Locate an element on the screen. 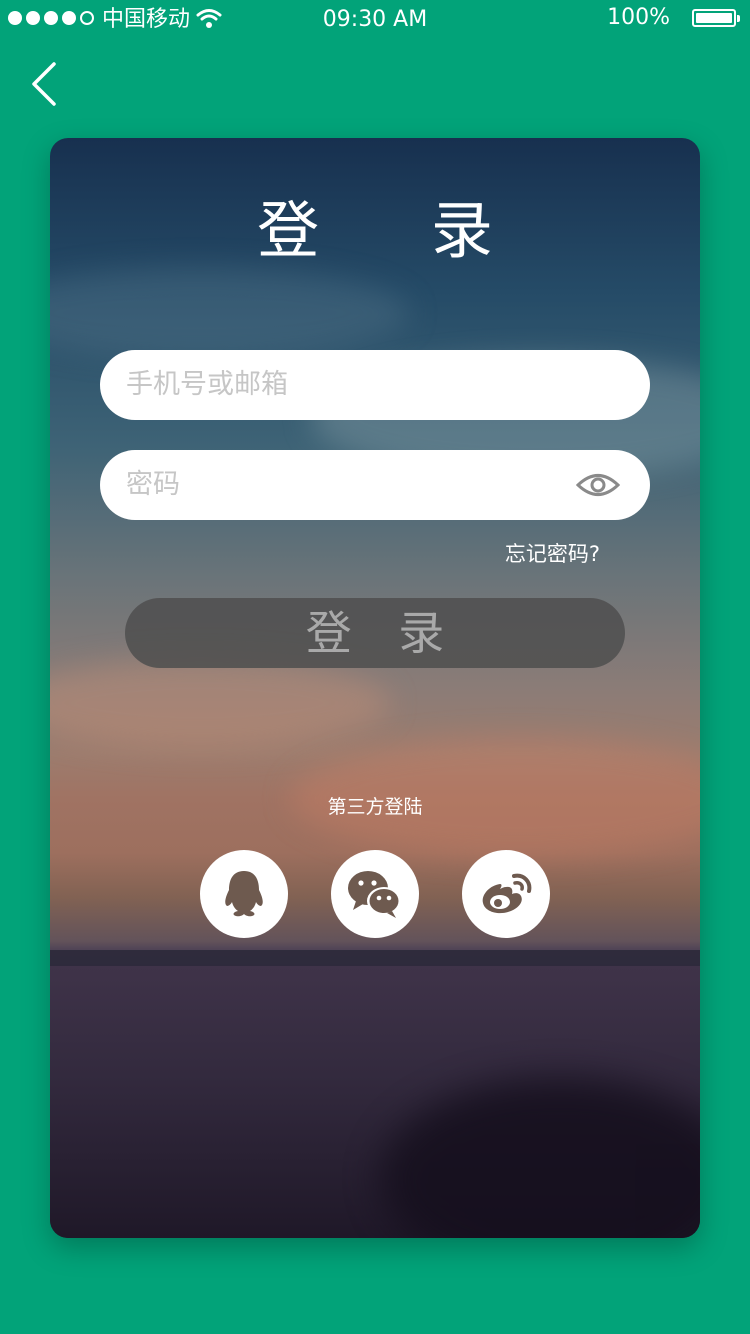 The height and width of the screenshot is (1334, 750). forgot-password-link: 忘记密码? is located at coordinates (552, 553).